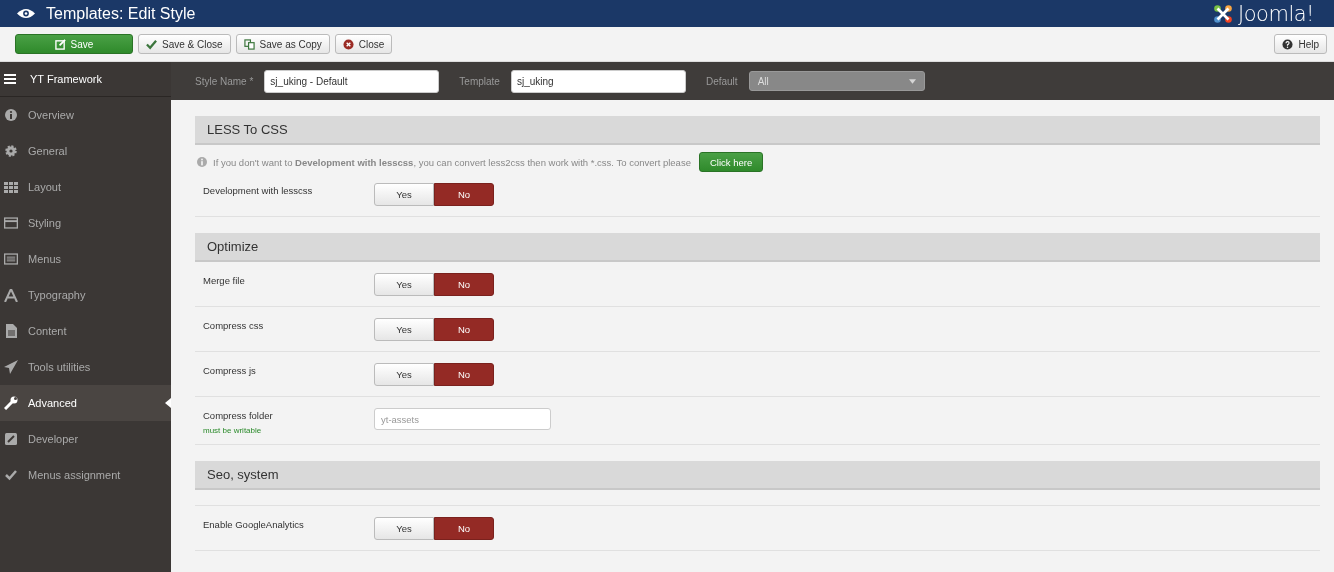 This screenshot has width=1334, height=572. Describe the element at coordinates (254, 524) in the screenshot. I see `option-label: Enable GoogleAnalytics` at that location.